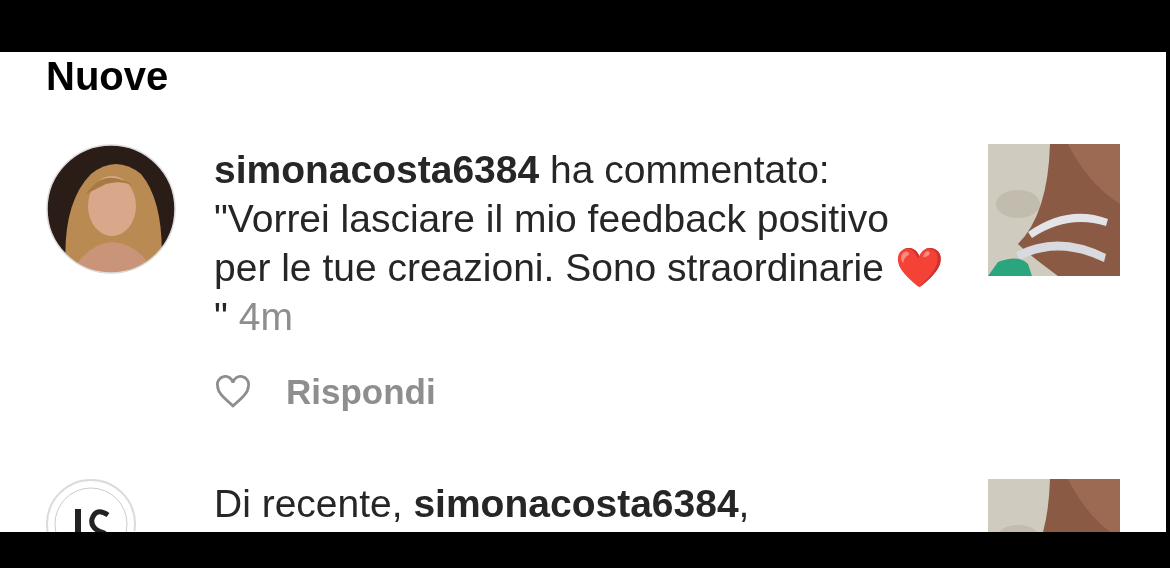 The height and width of the screenshot is (568, 1170). Describe the element at coordinates (233, 392) in the screenshot. I see `heart-icon` at that location.